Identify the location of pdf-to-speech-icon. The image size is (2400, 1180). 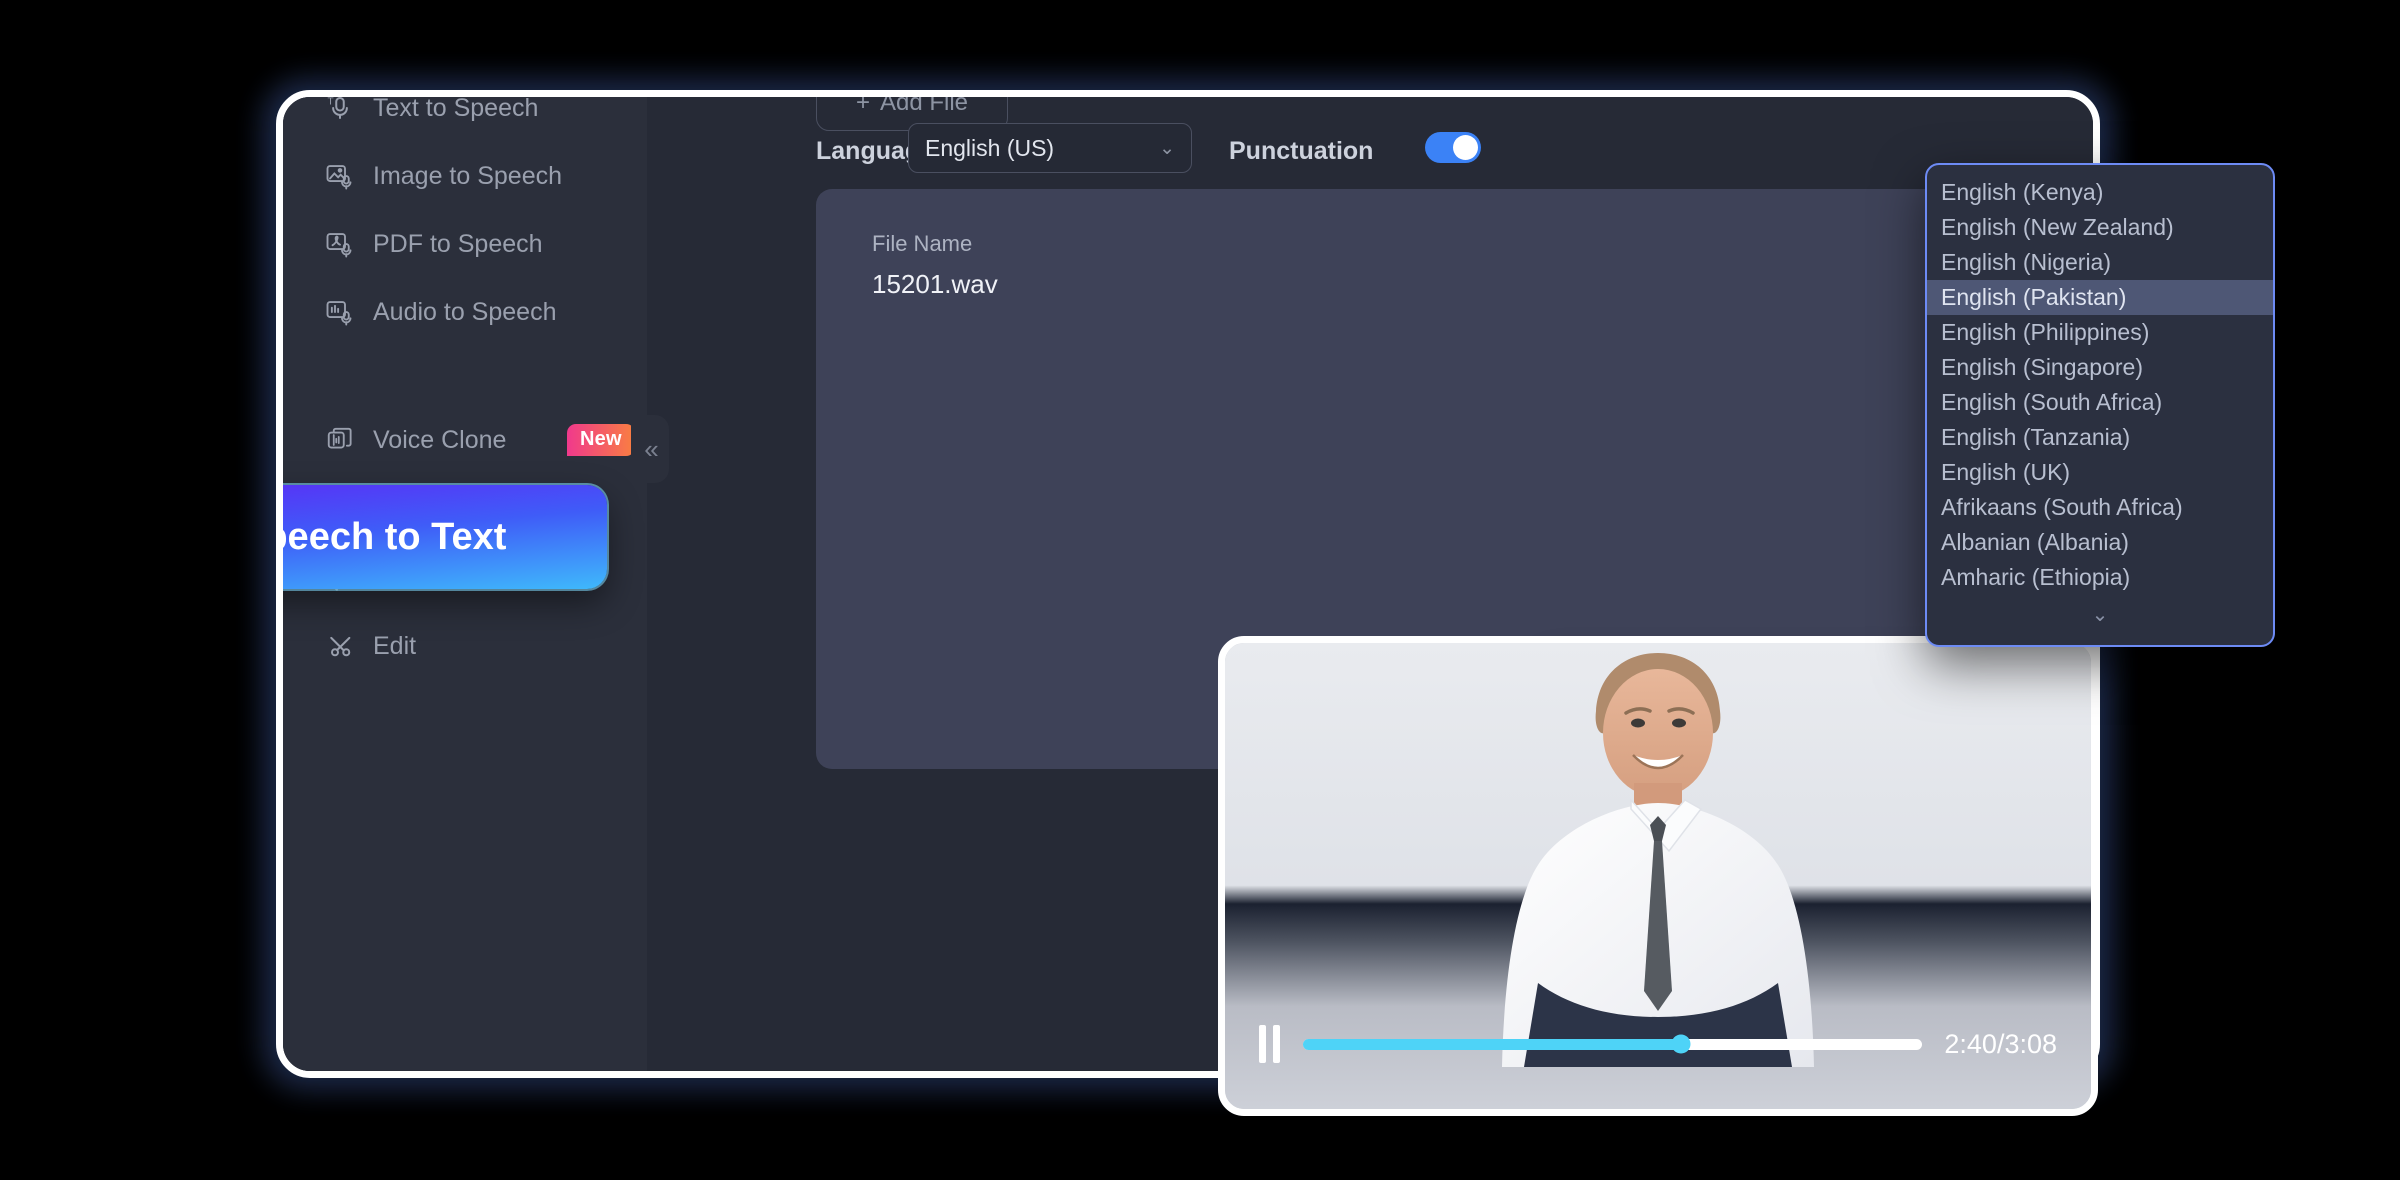
(340, 244).